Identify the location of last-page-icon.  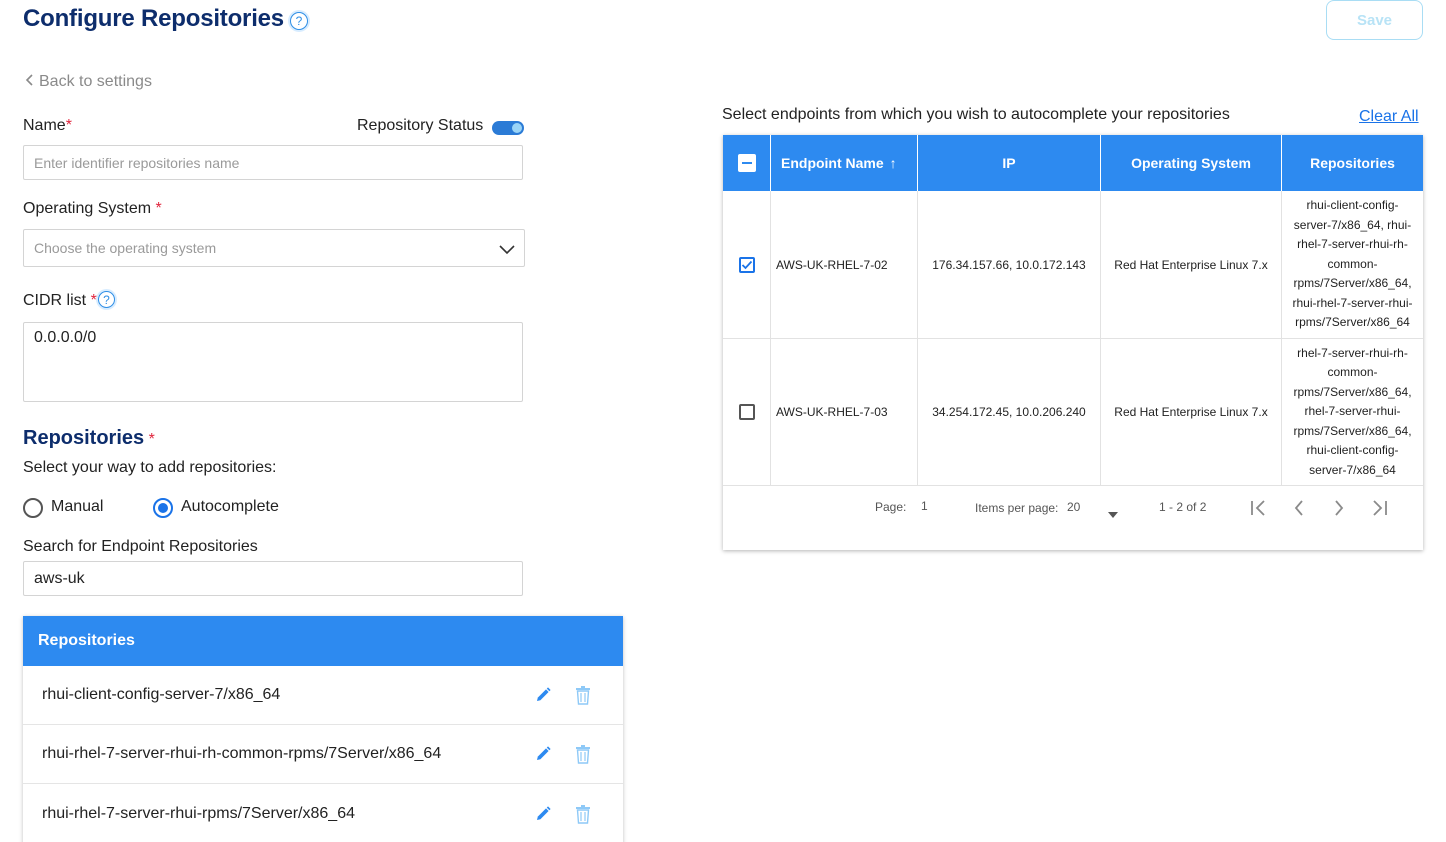
(1379, 510).